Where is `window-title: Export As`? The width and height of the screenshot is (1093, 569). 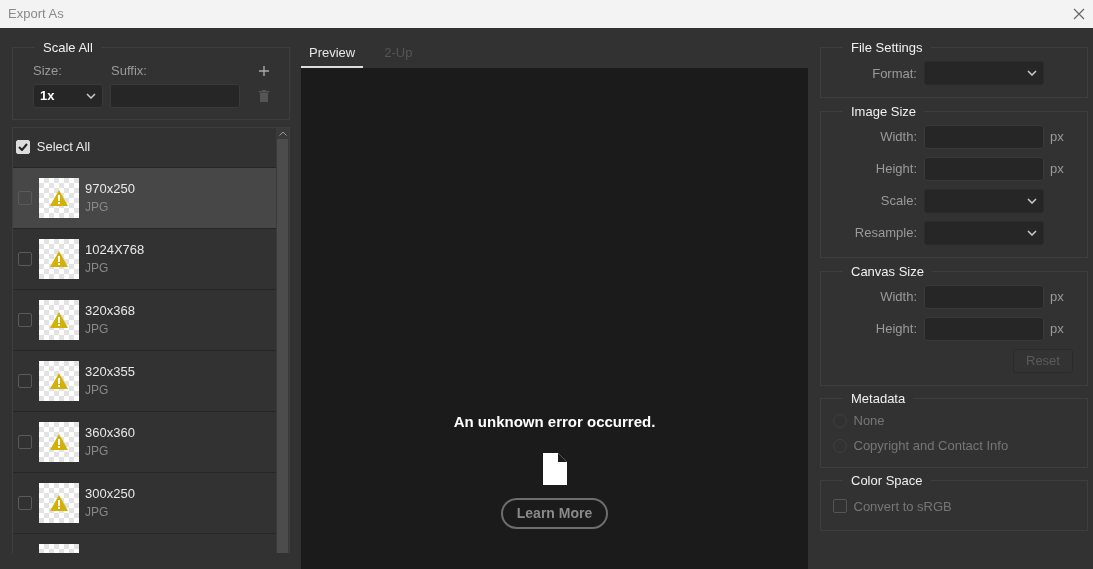
window-title: Export As is located at coordinates (36, 14).